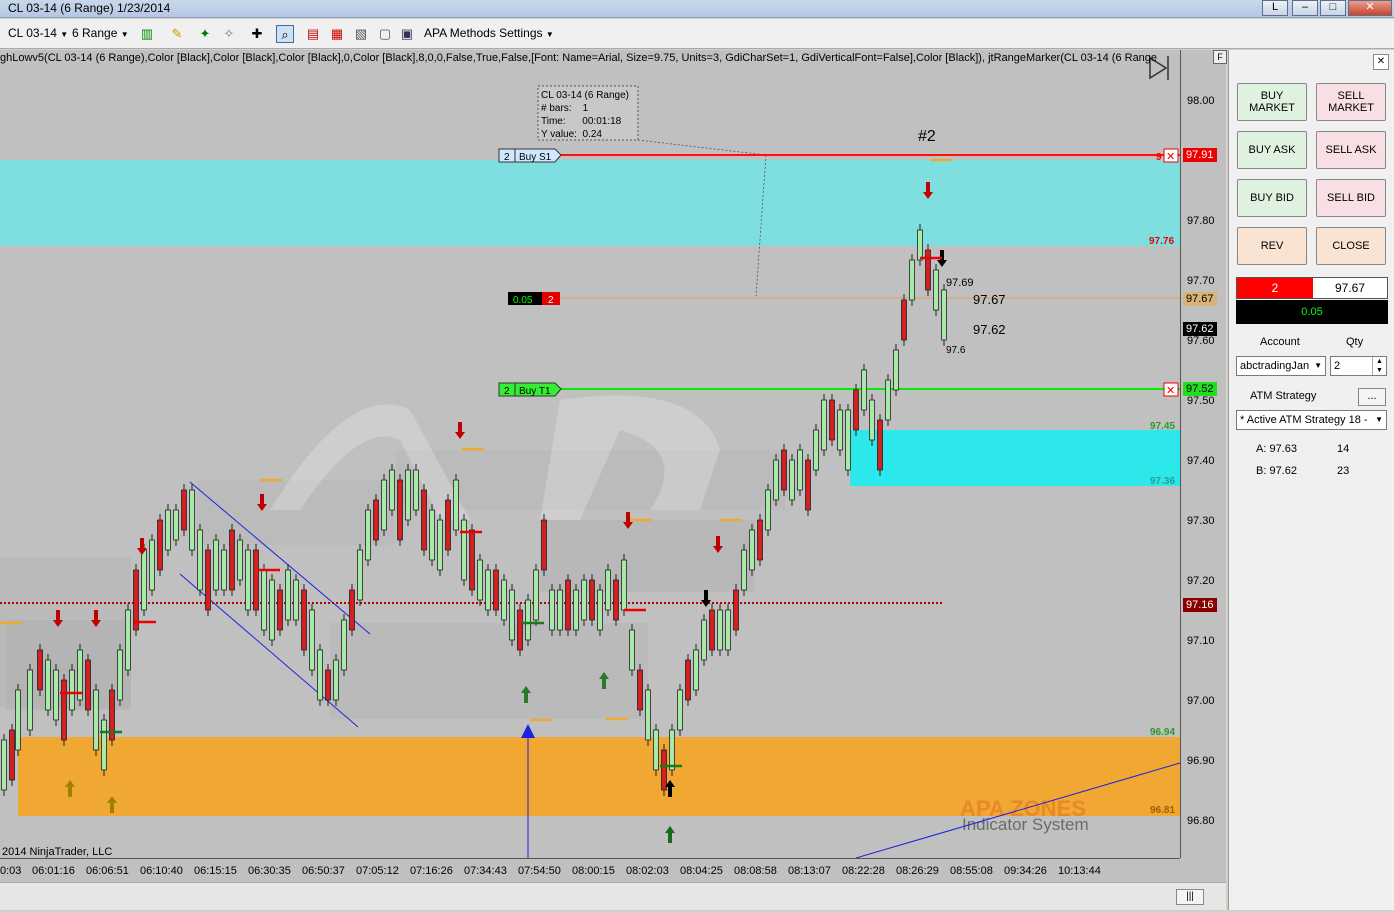  I want to click on unrealized-pnl: 0.05, so click(1312, 312).